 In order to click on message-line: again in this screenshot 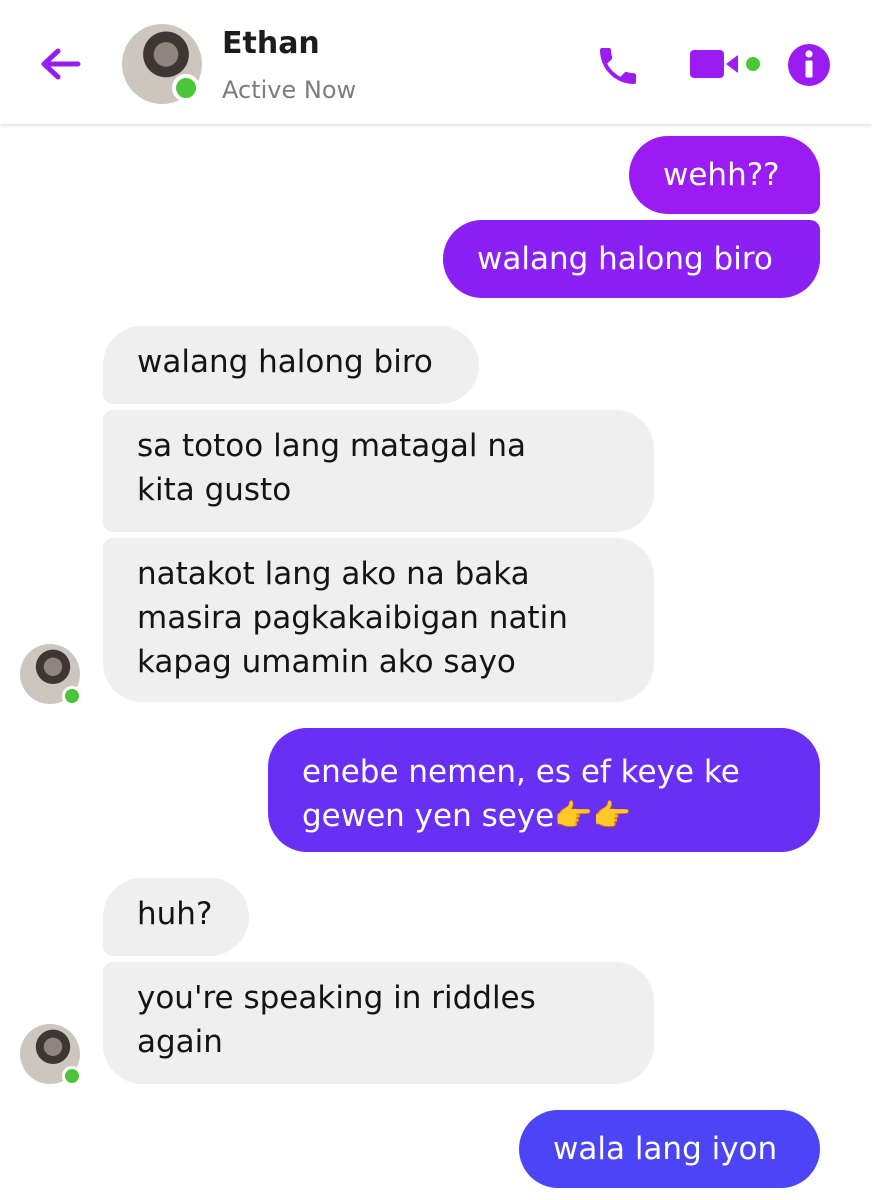, I will do `click(180, 1042)`.